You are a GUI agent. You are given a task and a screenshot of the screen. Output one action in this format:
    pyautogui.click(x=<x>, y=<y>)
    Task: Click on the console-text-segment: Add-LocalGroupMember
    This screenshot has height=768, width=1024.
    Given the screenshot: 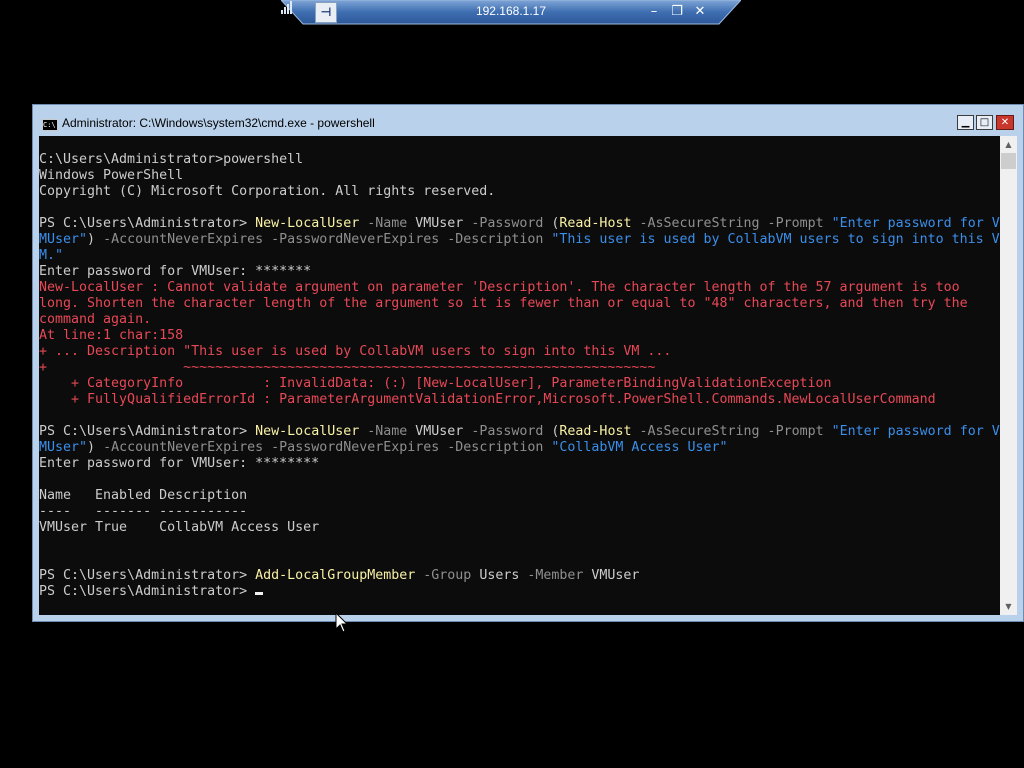 What is the action you would take?
    pyautogui.click(x=335, y=575)
    